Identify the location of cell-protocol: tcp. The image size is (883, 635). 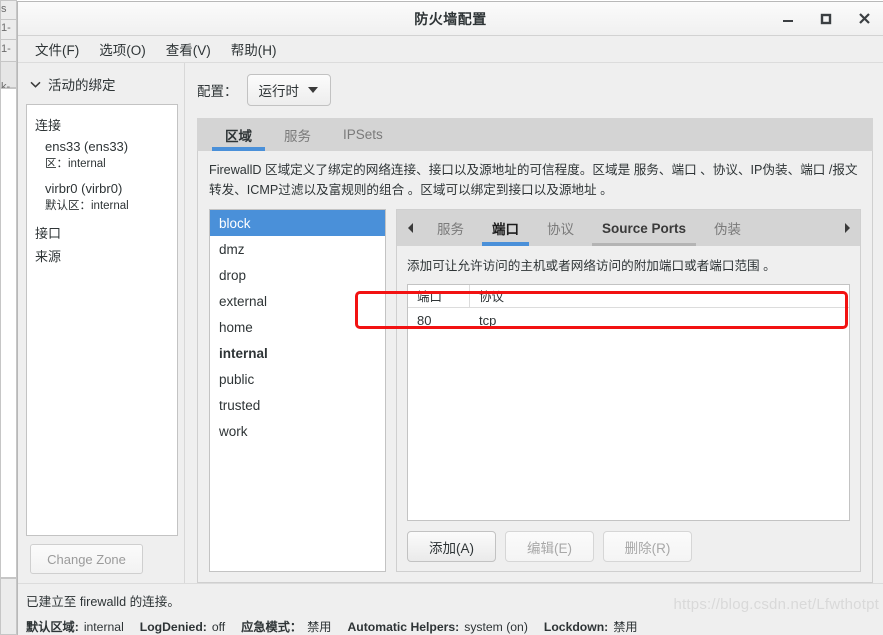
(488, 321).